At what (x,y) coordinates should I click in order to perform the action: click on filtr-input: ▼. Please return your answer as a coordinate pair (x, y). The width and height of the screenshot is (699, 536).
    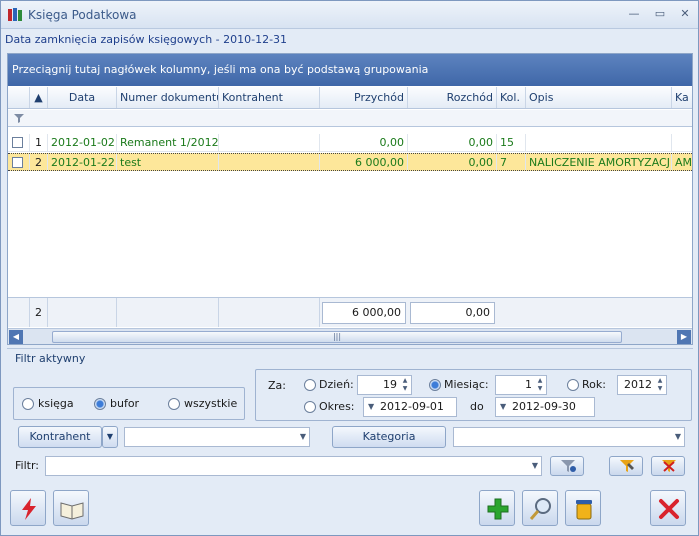
    Looking at the image, I should click on (293, 466).